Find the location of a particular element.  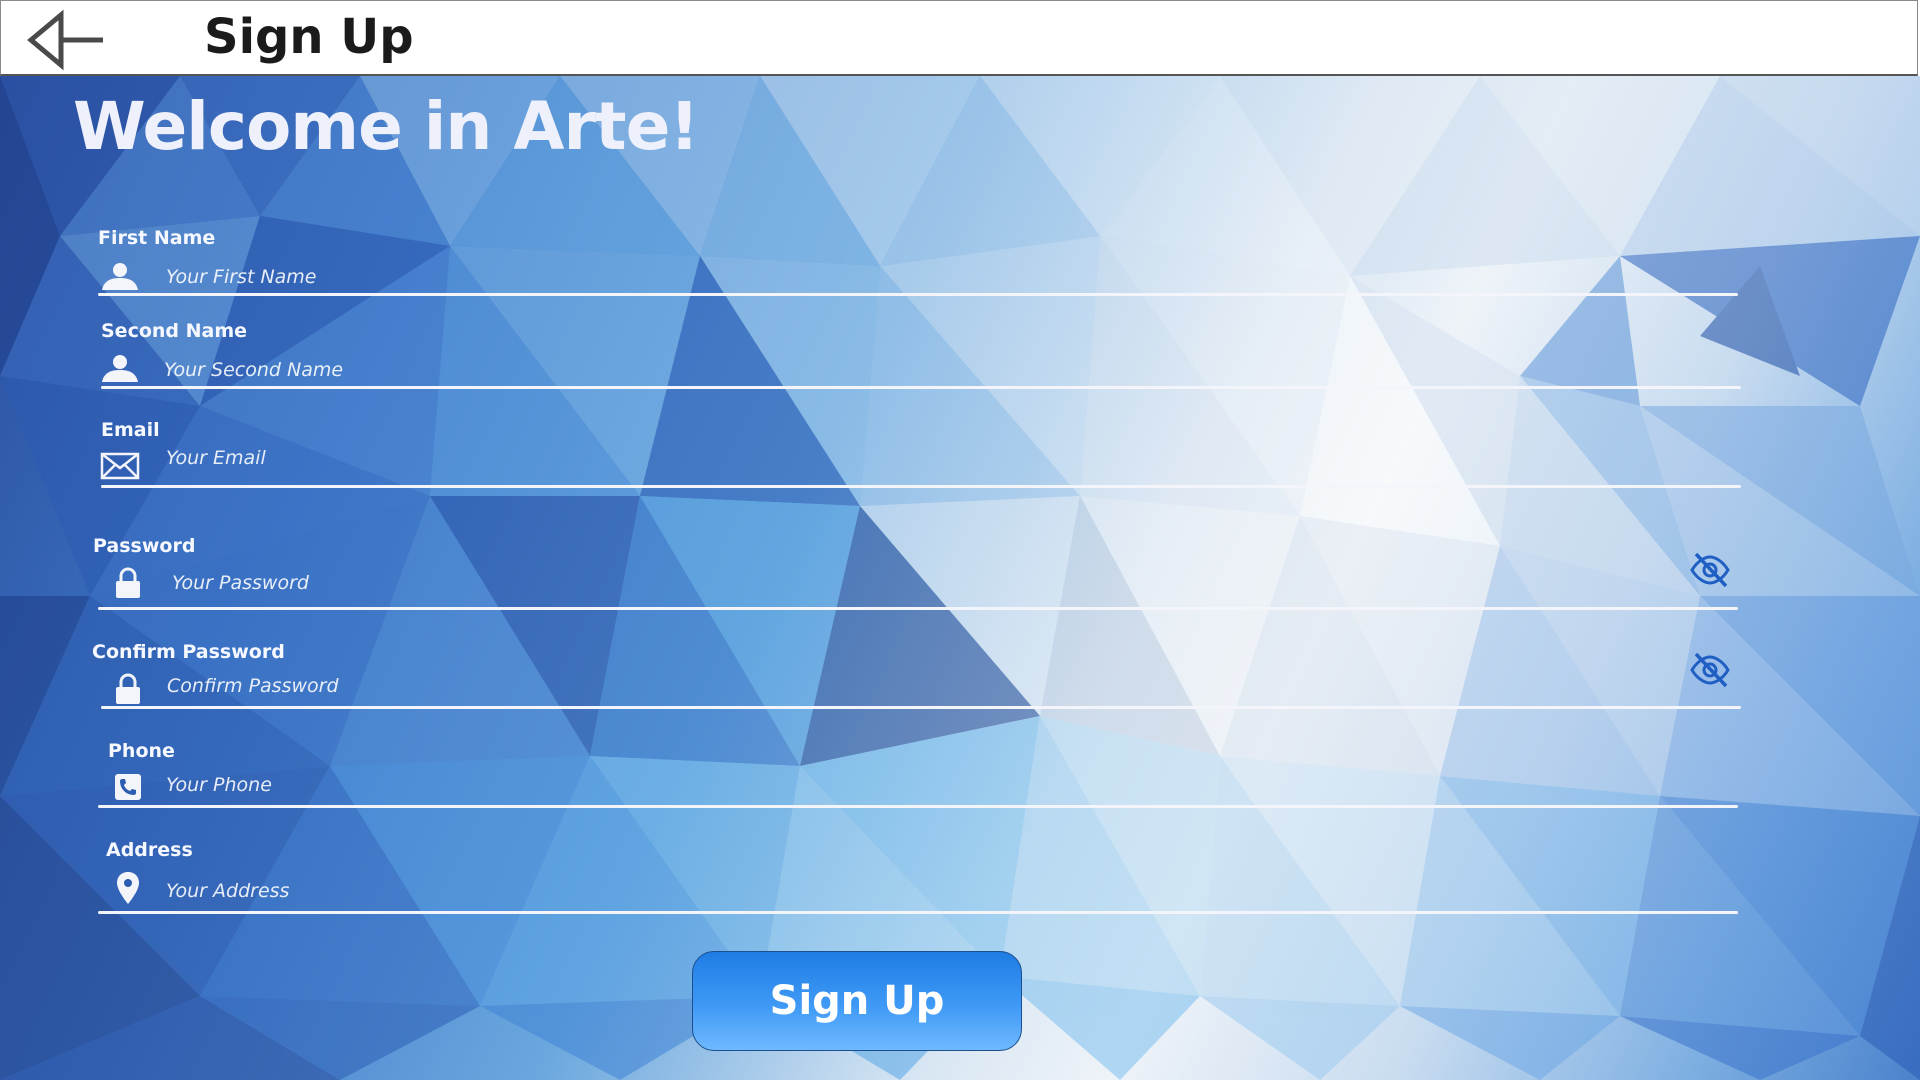

header-bar: Sign Up is located at coordinates (959, 38).